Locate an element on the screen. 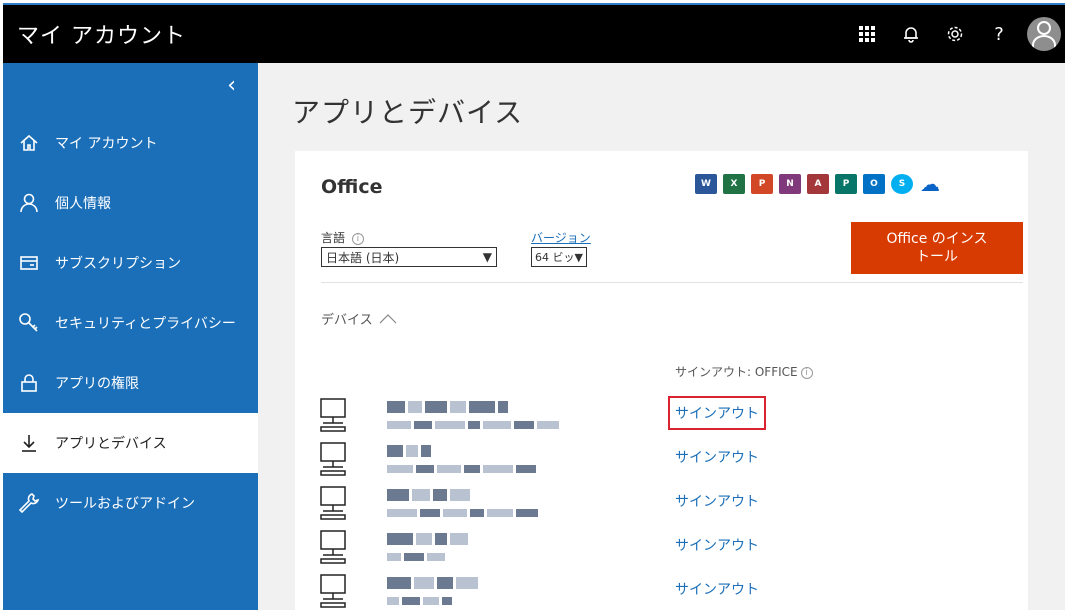 This screenshot has width=1068, height=610. devices-toggle: デバイス is located at coordinates (359, 318).